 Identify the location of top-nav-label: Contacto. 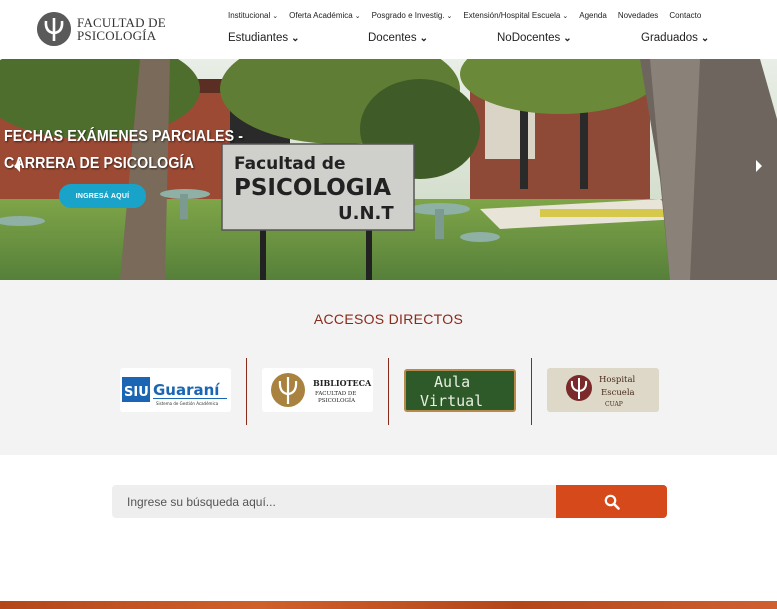
(685, 15).